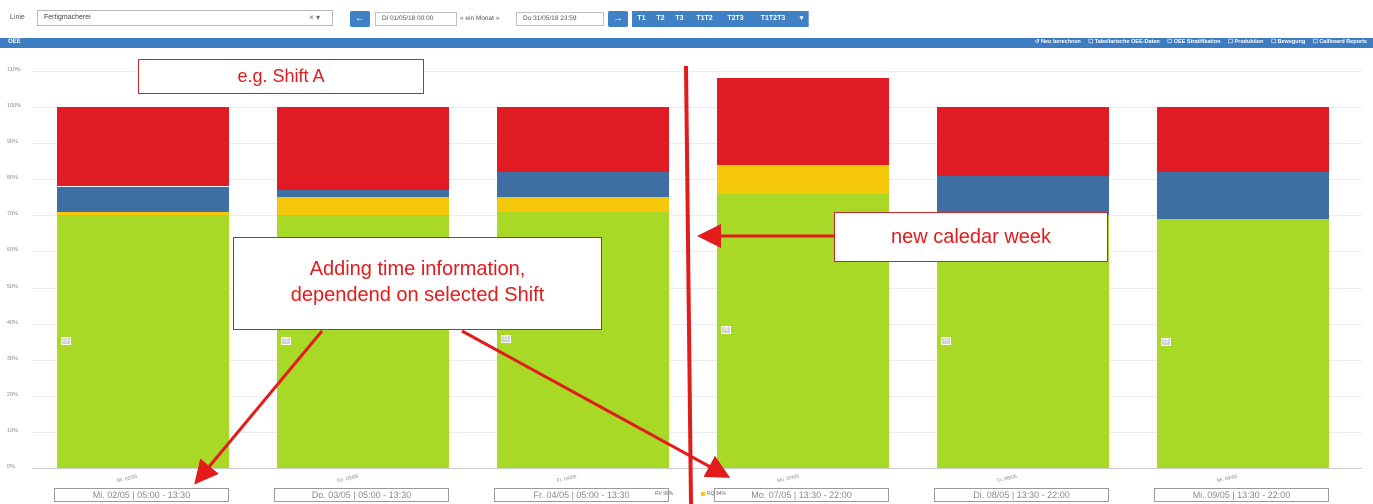 The width and height of the screenshot is (1373, 504). I want to click on segment-value-label: 76, so click(726, 329).